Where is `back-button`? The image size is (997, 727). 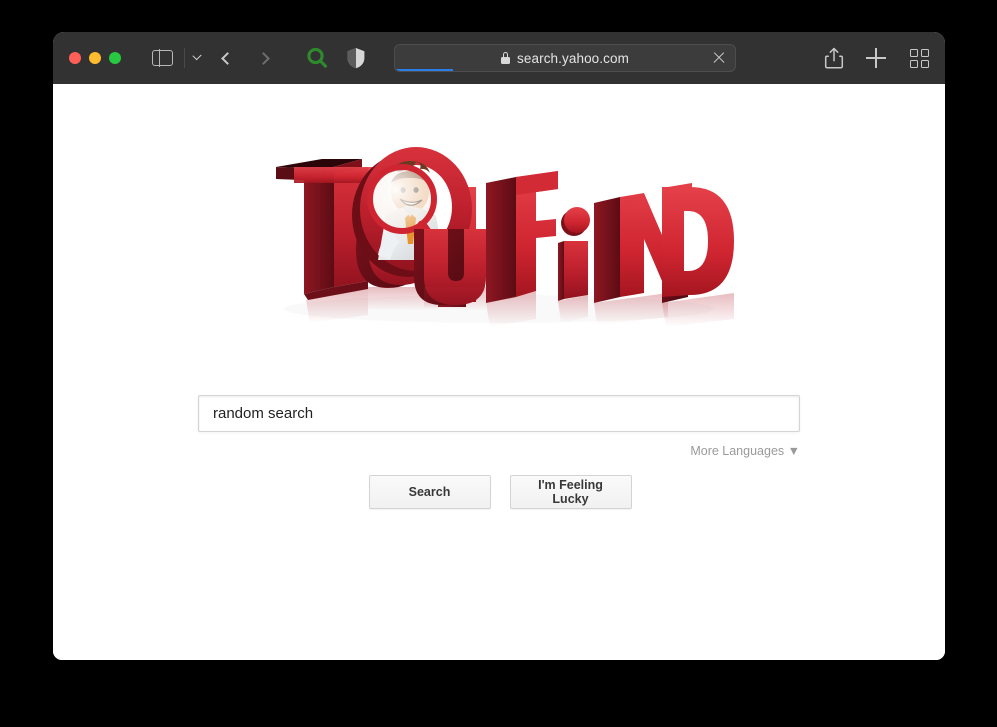 back-button is located at coordinates (227, 58).